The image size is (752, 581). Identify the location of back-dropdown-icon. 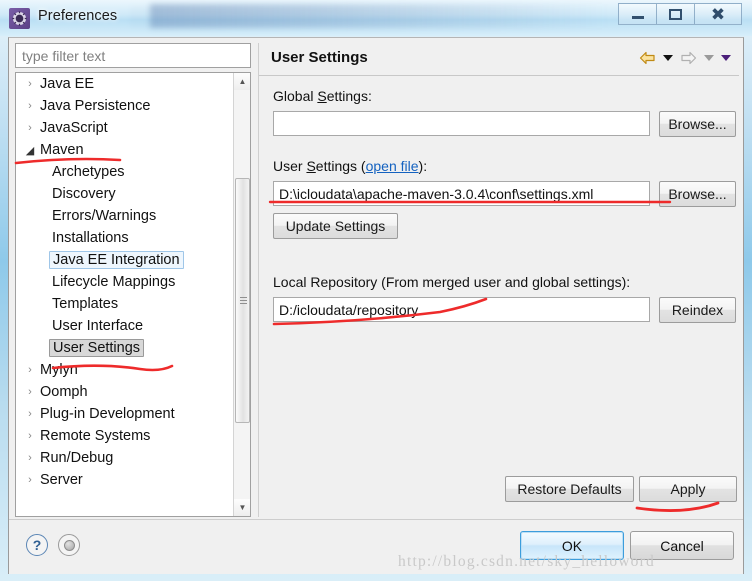
(668, 58).